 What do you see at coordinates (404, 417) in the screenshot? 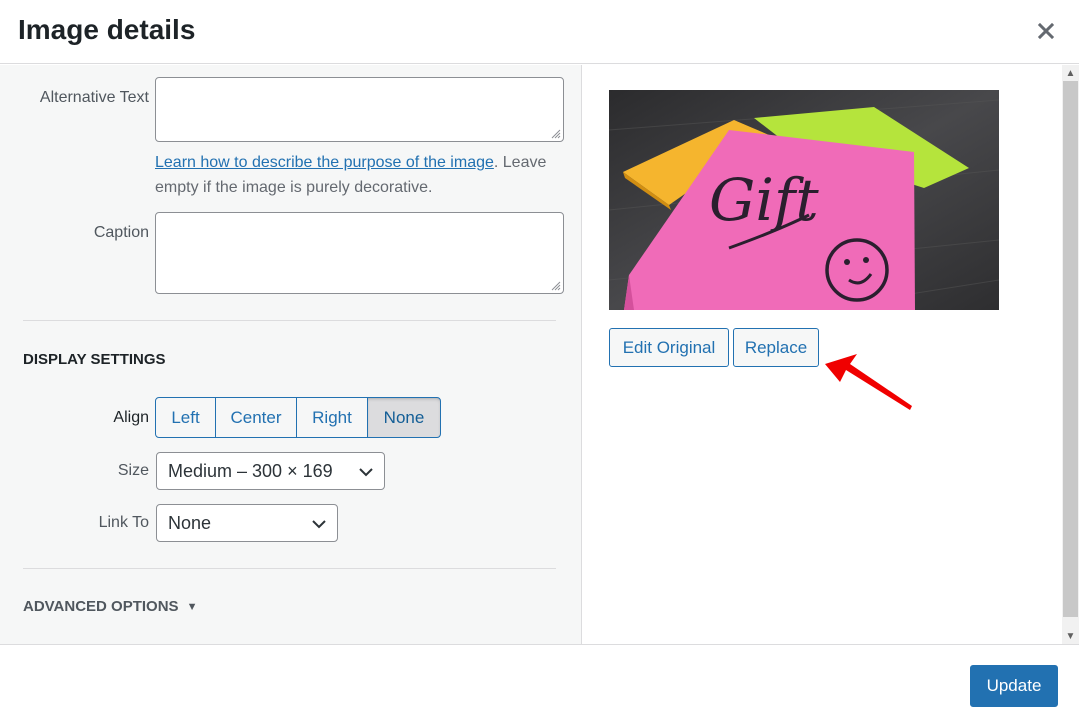
I see `align-none-button: None` at bounding box center [404, 417].